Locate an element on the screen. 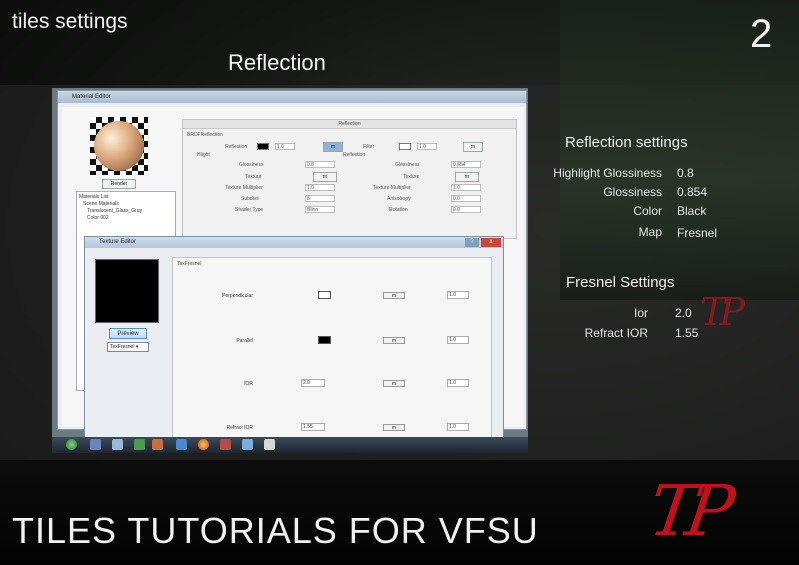 The image size is (799, 565). start-icon is located at coordinates (71, 444).